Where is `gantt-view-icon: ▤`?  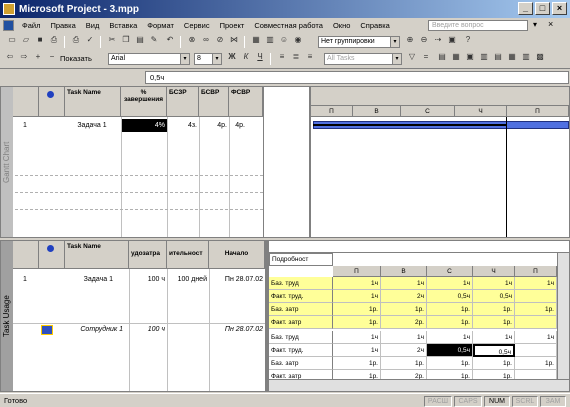
gantt-view-icon: ▤ is located at coordinates (442, 57).